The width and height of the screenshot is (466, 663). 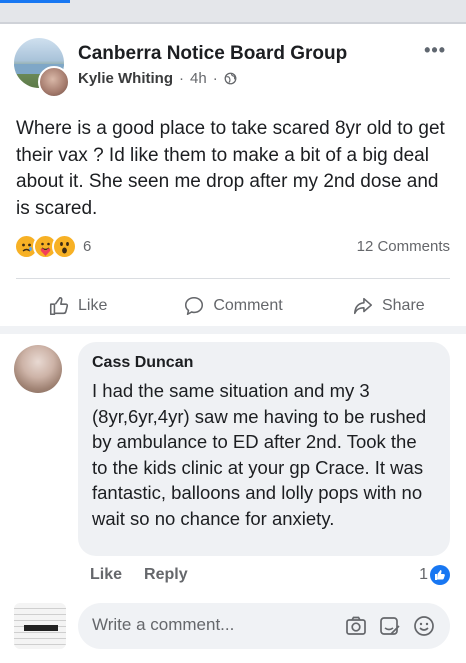 I want to click on comment-like-button: Like, so click(x=106, y=575).